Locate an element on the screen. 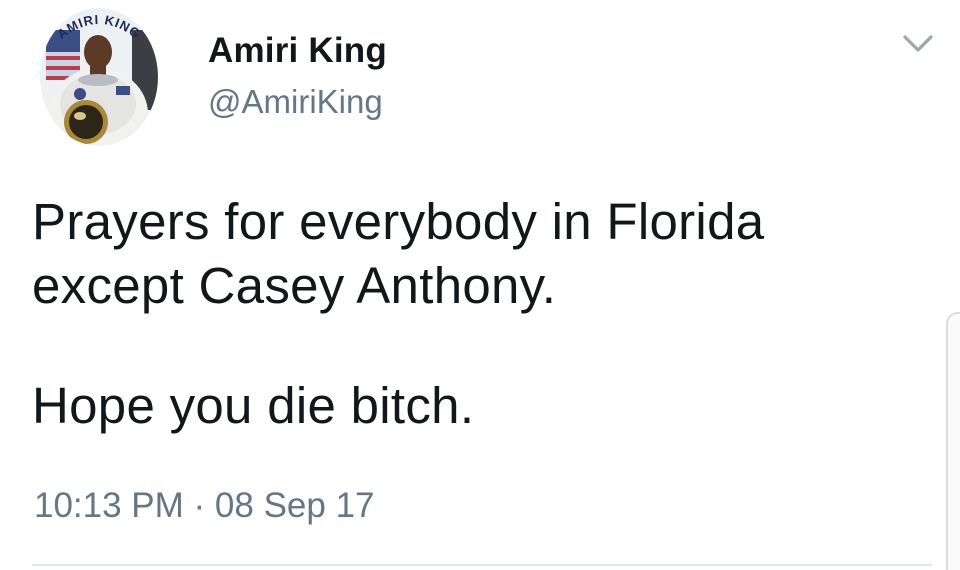 The height and width of the screenshot is (570, 960). scroll-edge is located at coordinates (953, 441).